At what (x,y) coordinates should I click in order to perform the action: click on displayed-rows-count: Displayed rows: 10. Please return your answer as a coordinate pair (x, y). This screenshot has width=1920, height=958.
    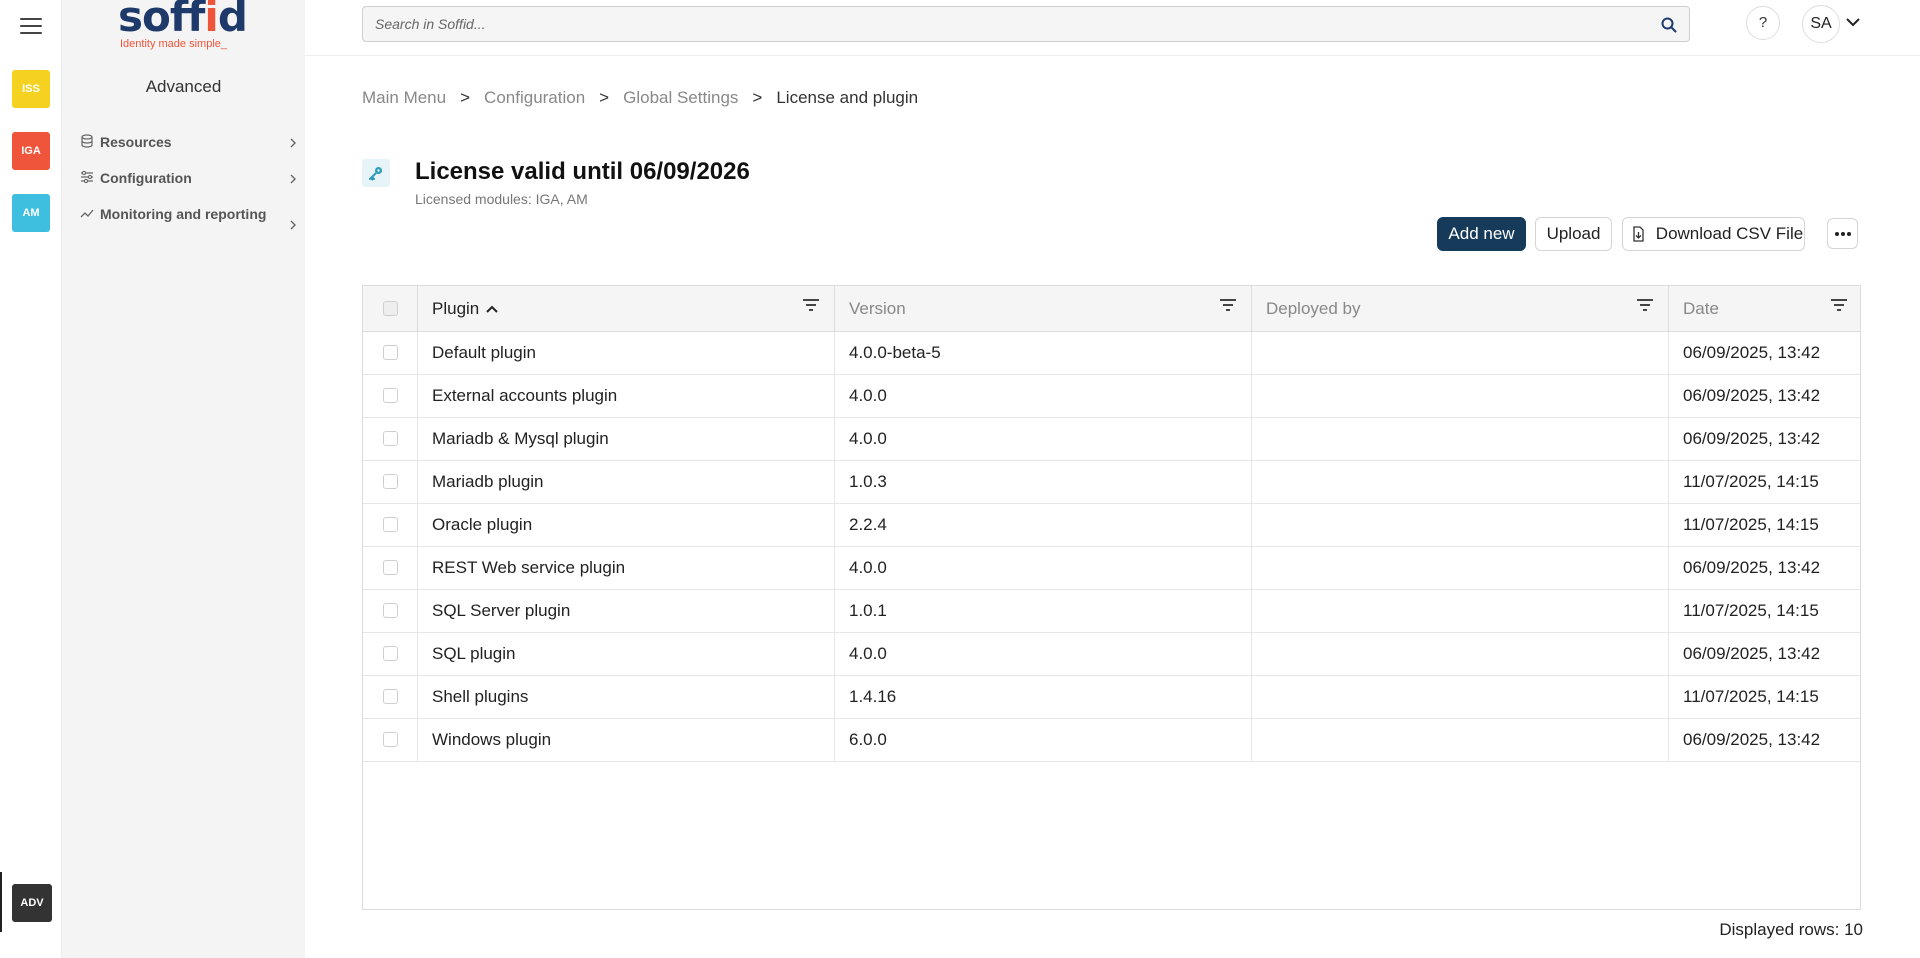
    Looking at the image, I should click on (1791, 929).